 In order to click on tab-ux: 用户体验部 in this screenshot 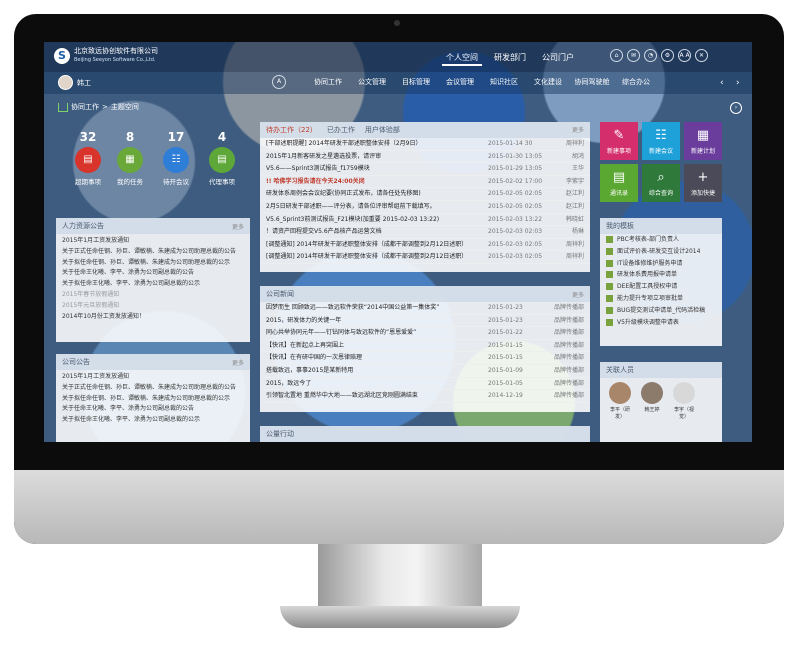, I will do `click(382, 130)`.